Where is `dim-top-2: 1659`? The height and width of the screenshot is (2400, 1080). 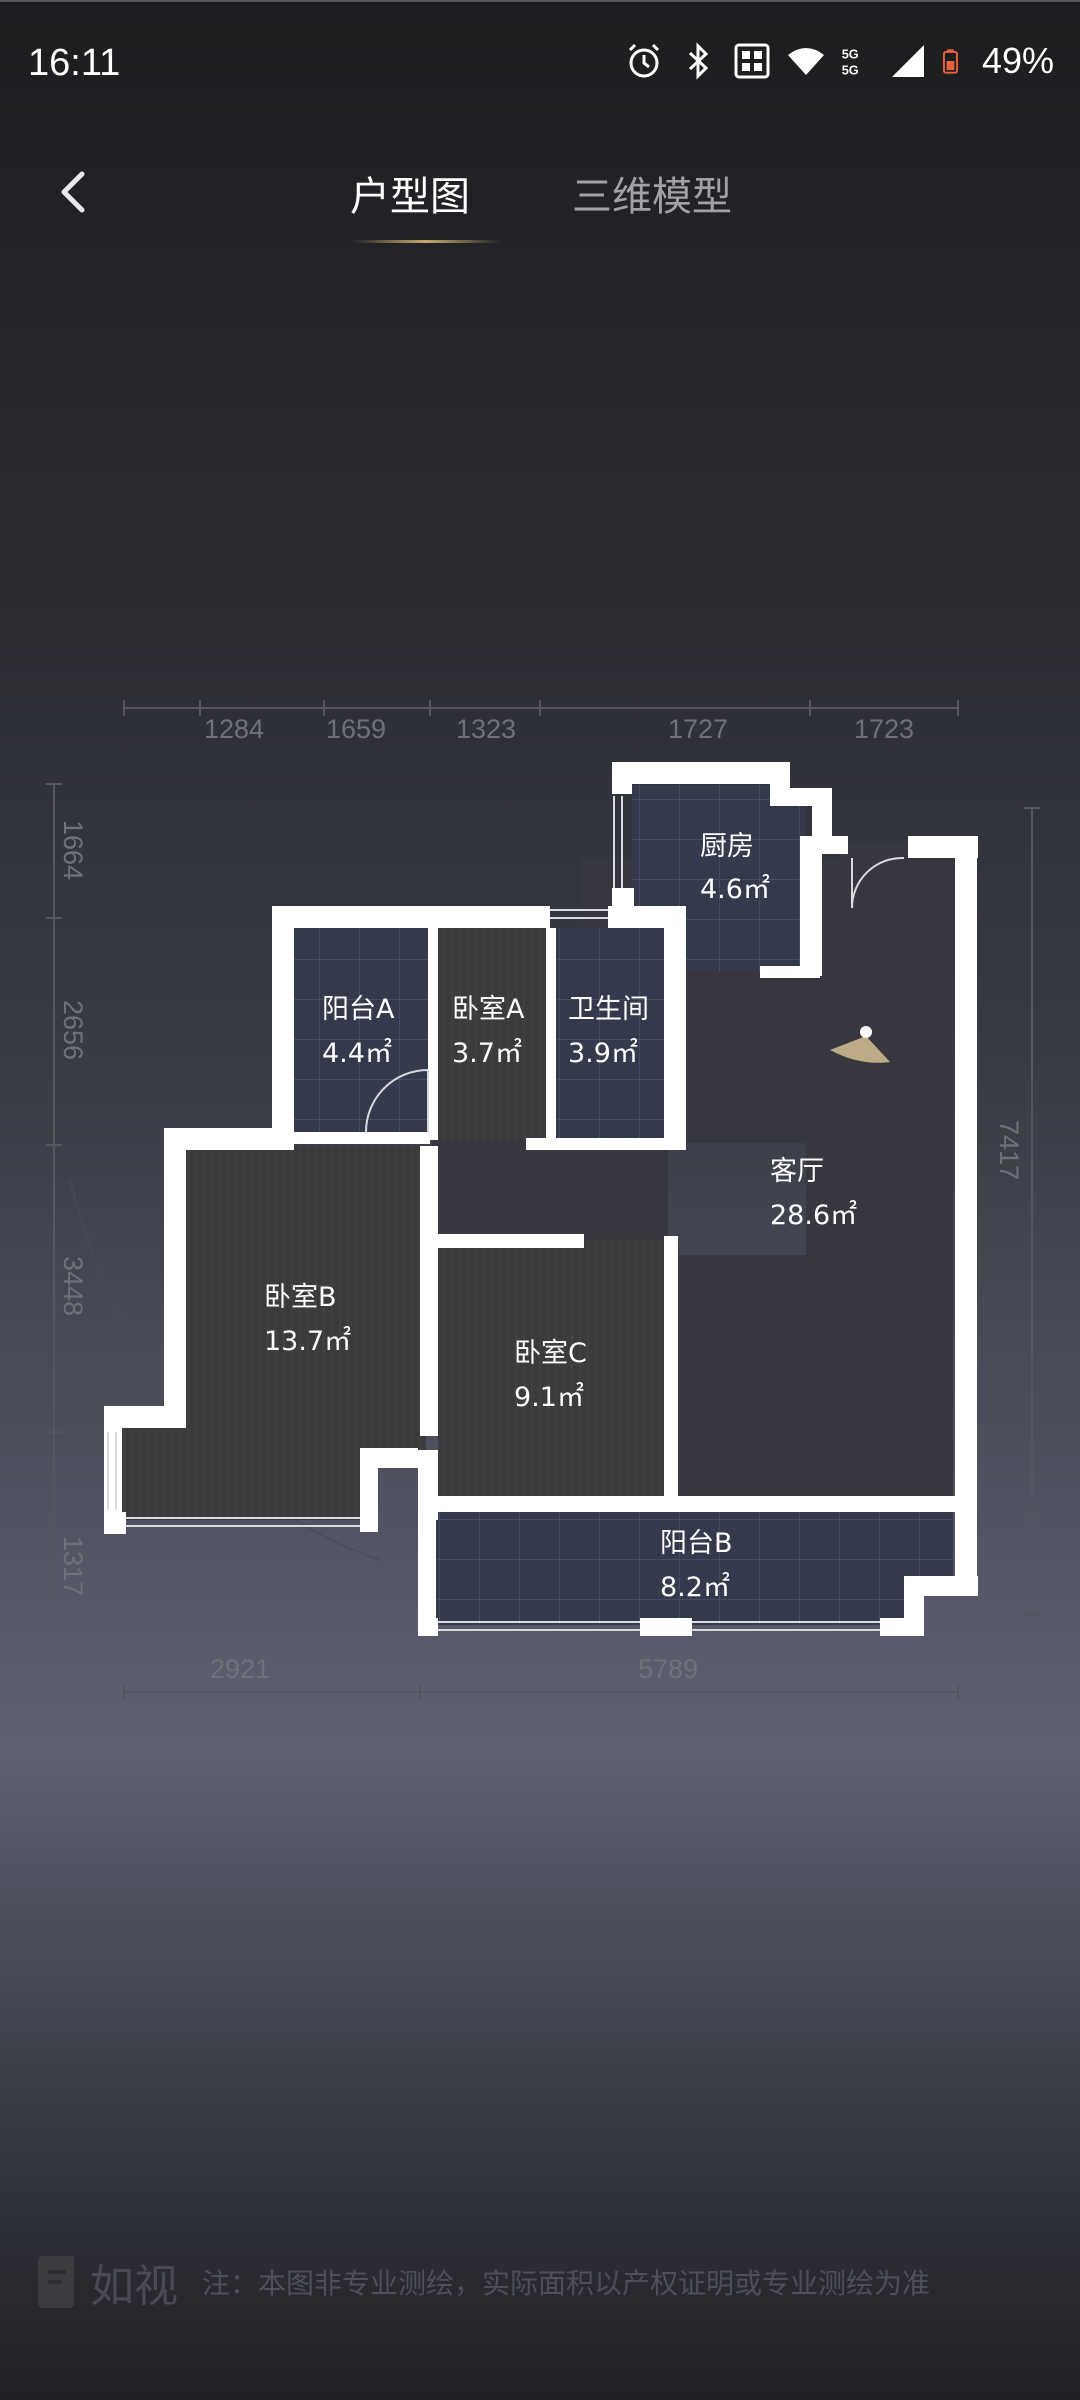
dim-top-2: 1659 is located at coordinates (356, 729).